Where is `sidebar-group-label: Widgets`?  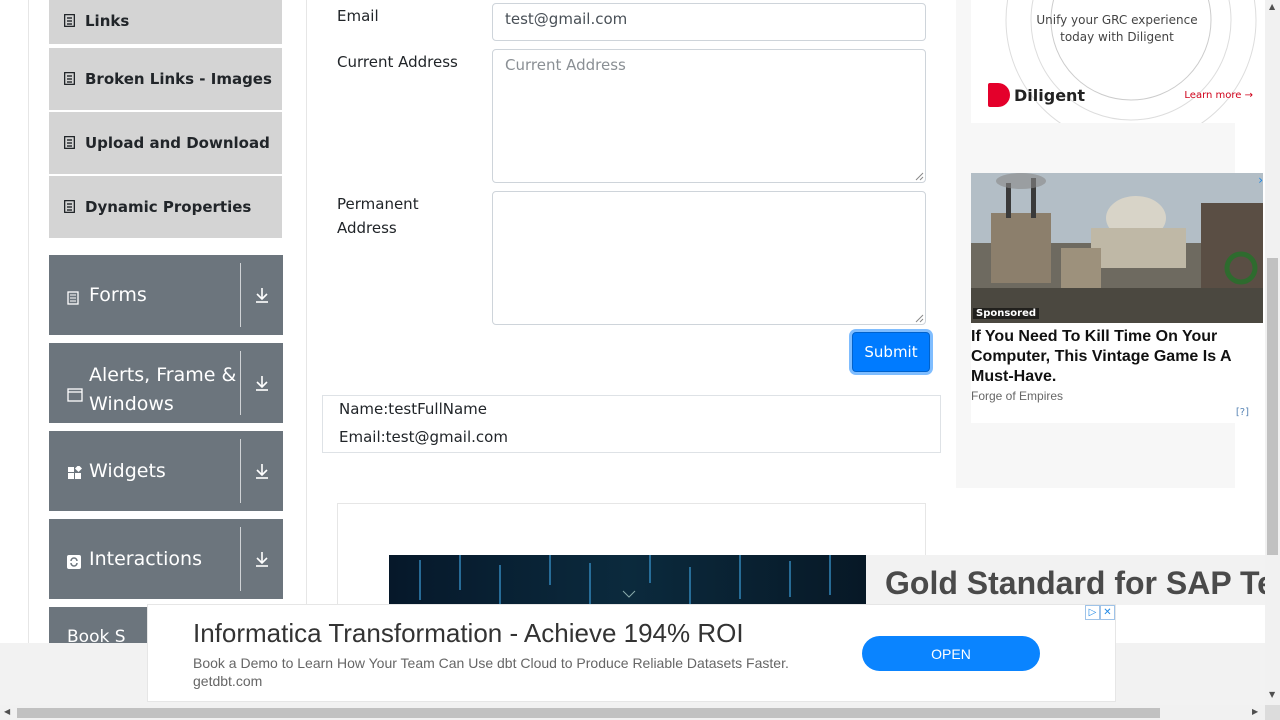 sidebar-group-label: Widgets is located at coordinates (127, 471).